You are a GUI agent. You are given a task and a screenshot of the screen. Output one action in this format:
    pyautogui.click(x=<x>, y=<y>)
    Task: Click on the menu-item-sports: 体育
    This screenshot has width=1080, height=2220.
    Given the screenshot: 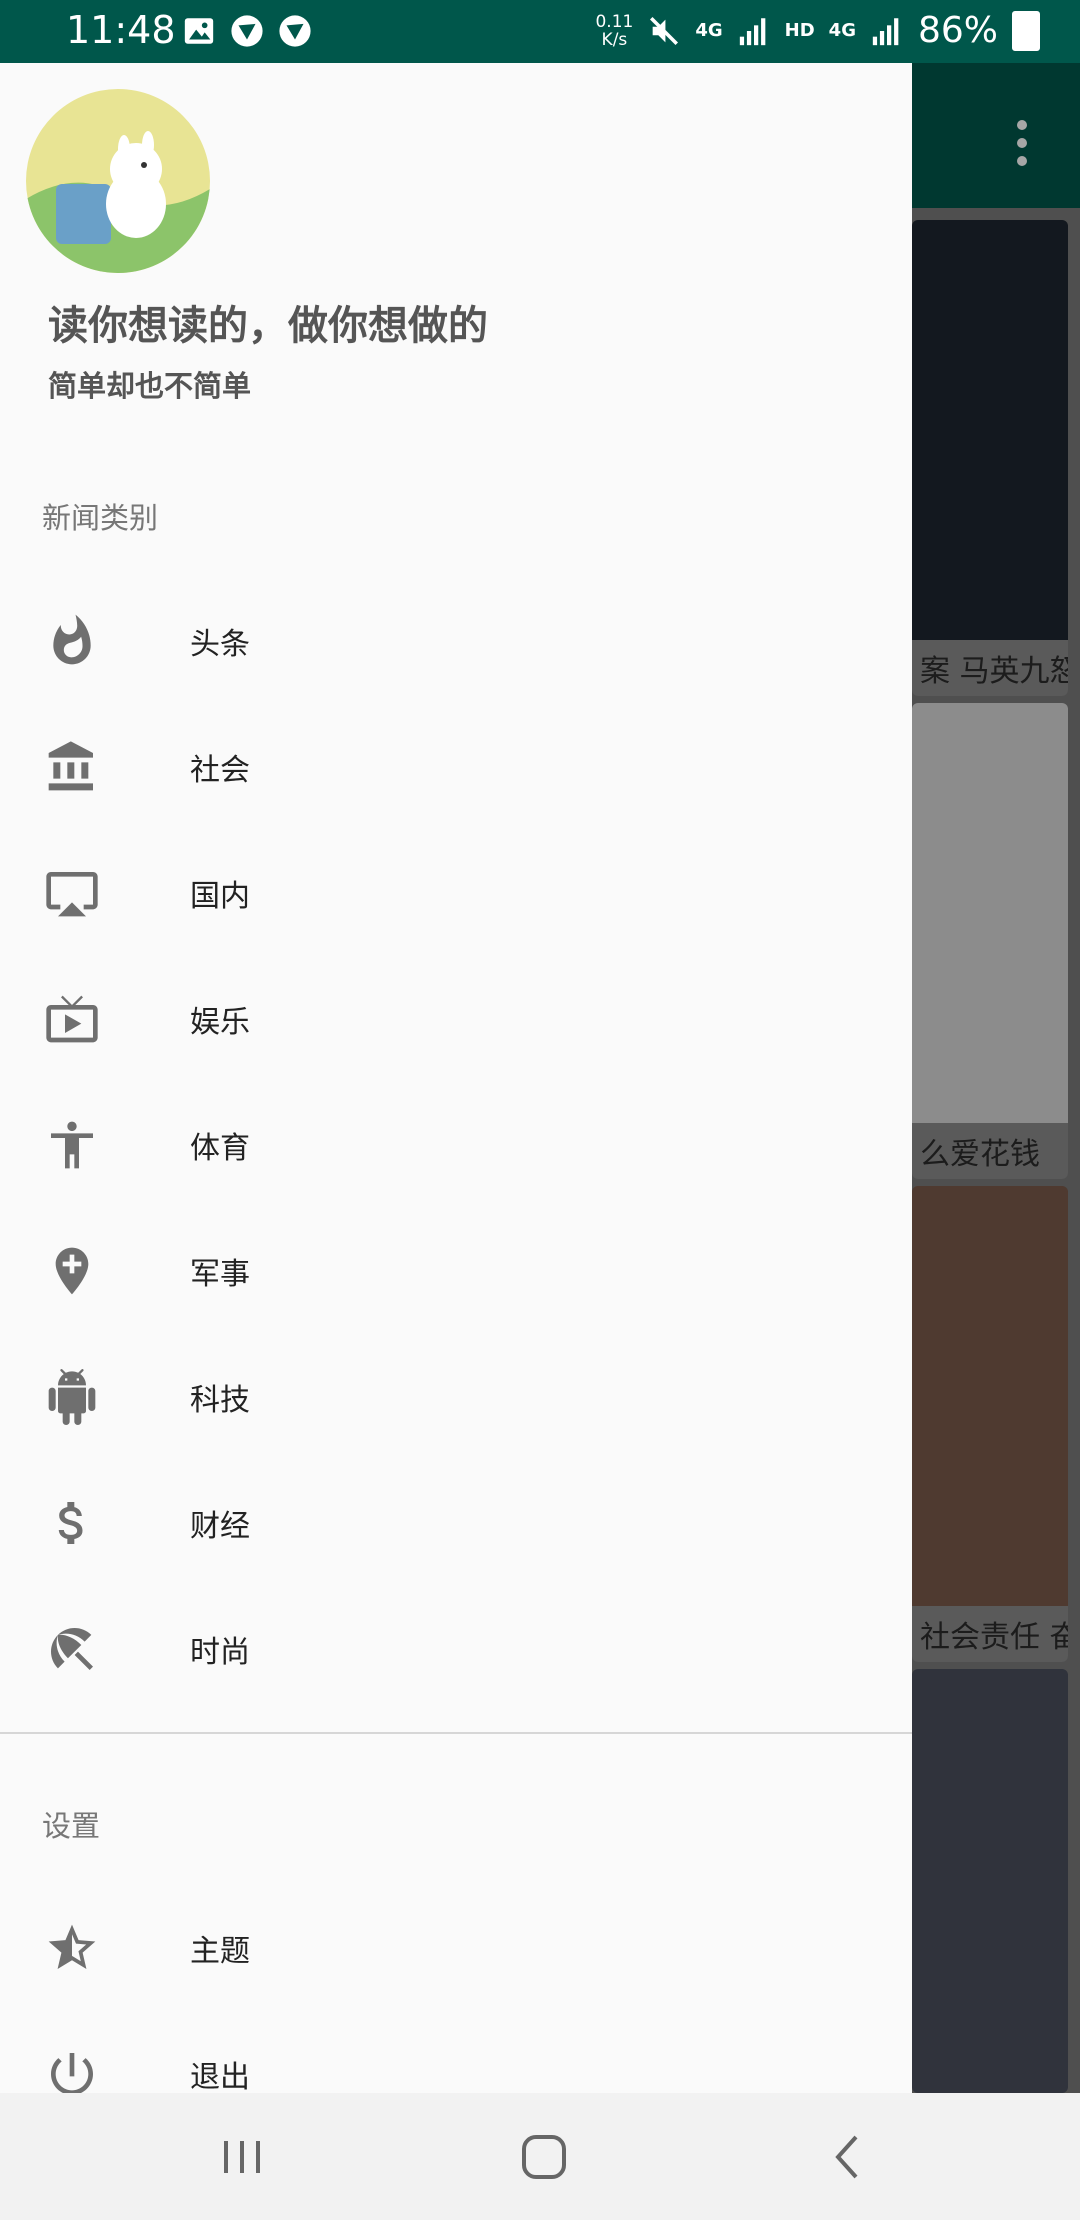 What is the action you would take?
    pyautogui.click(x=456, y=1145)
    